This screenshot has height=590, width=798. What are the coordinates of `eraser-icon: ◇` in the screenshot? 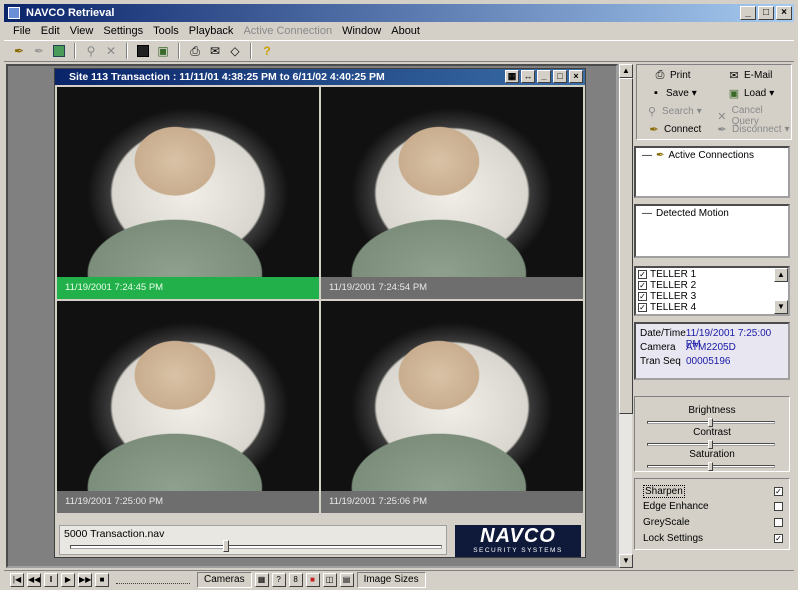 It's located at (235, 51).